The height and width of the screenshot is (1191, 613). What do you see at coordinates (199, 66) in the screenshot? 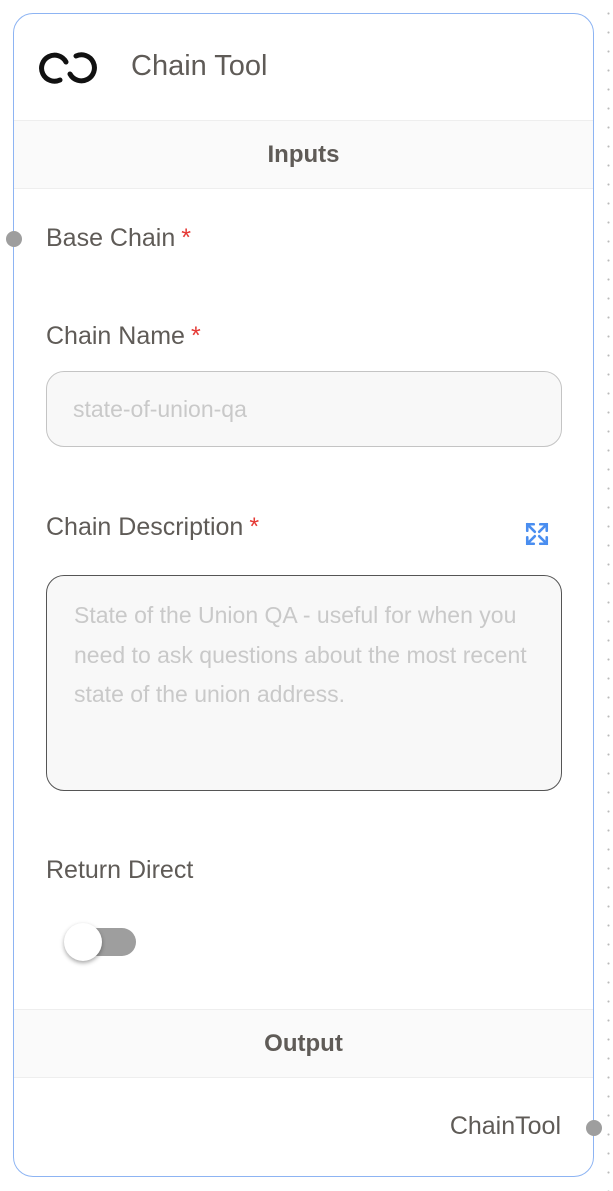
I see `node-title: Chain Tool` at bounding box center [199, 66].